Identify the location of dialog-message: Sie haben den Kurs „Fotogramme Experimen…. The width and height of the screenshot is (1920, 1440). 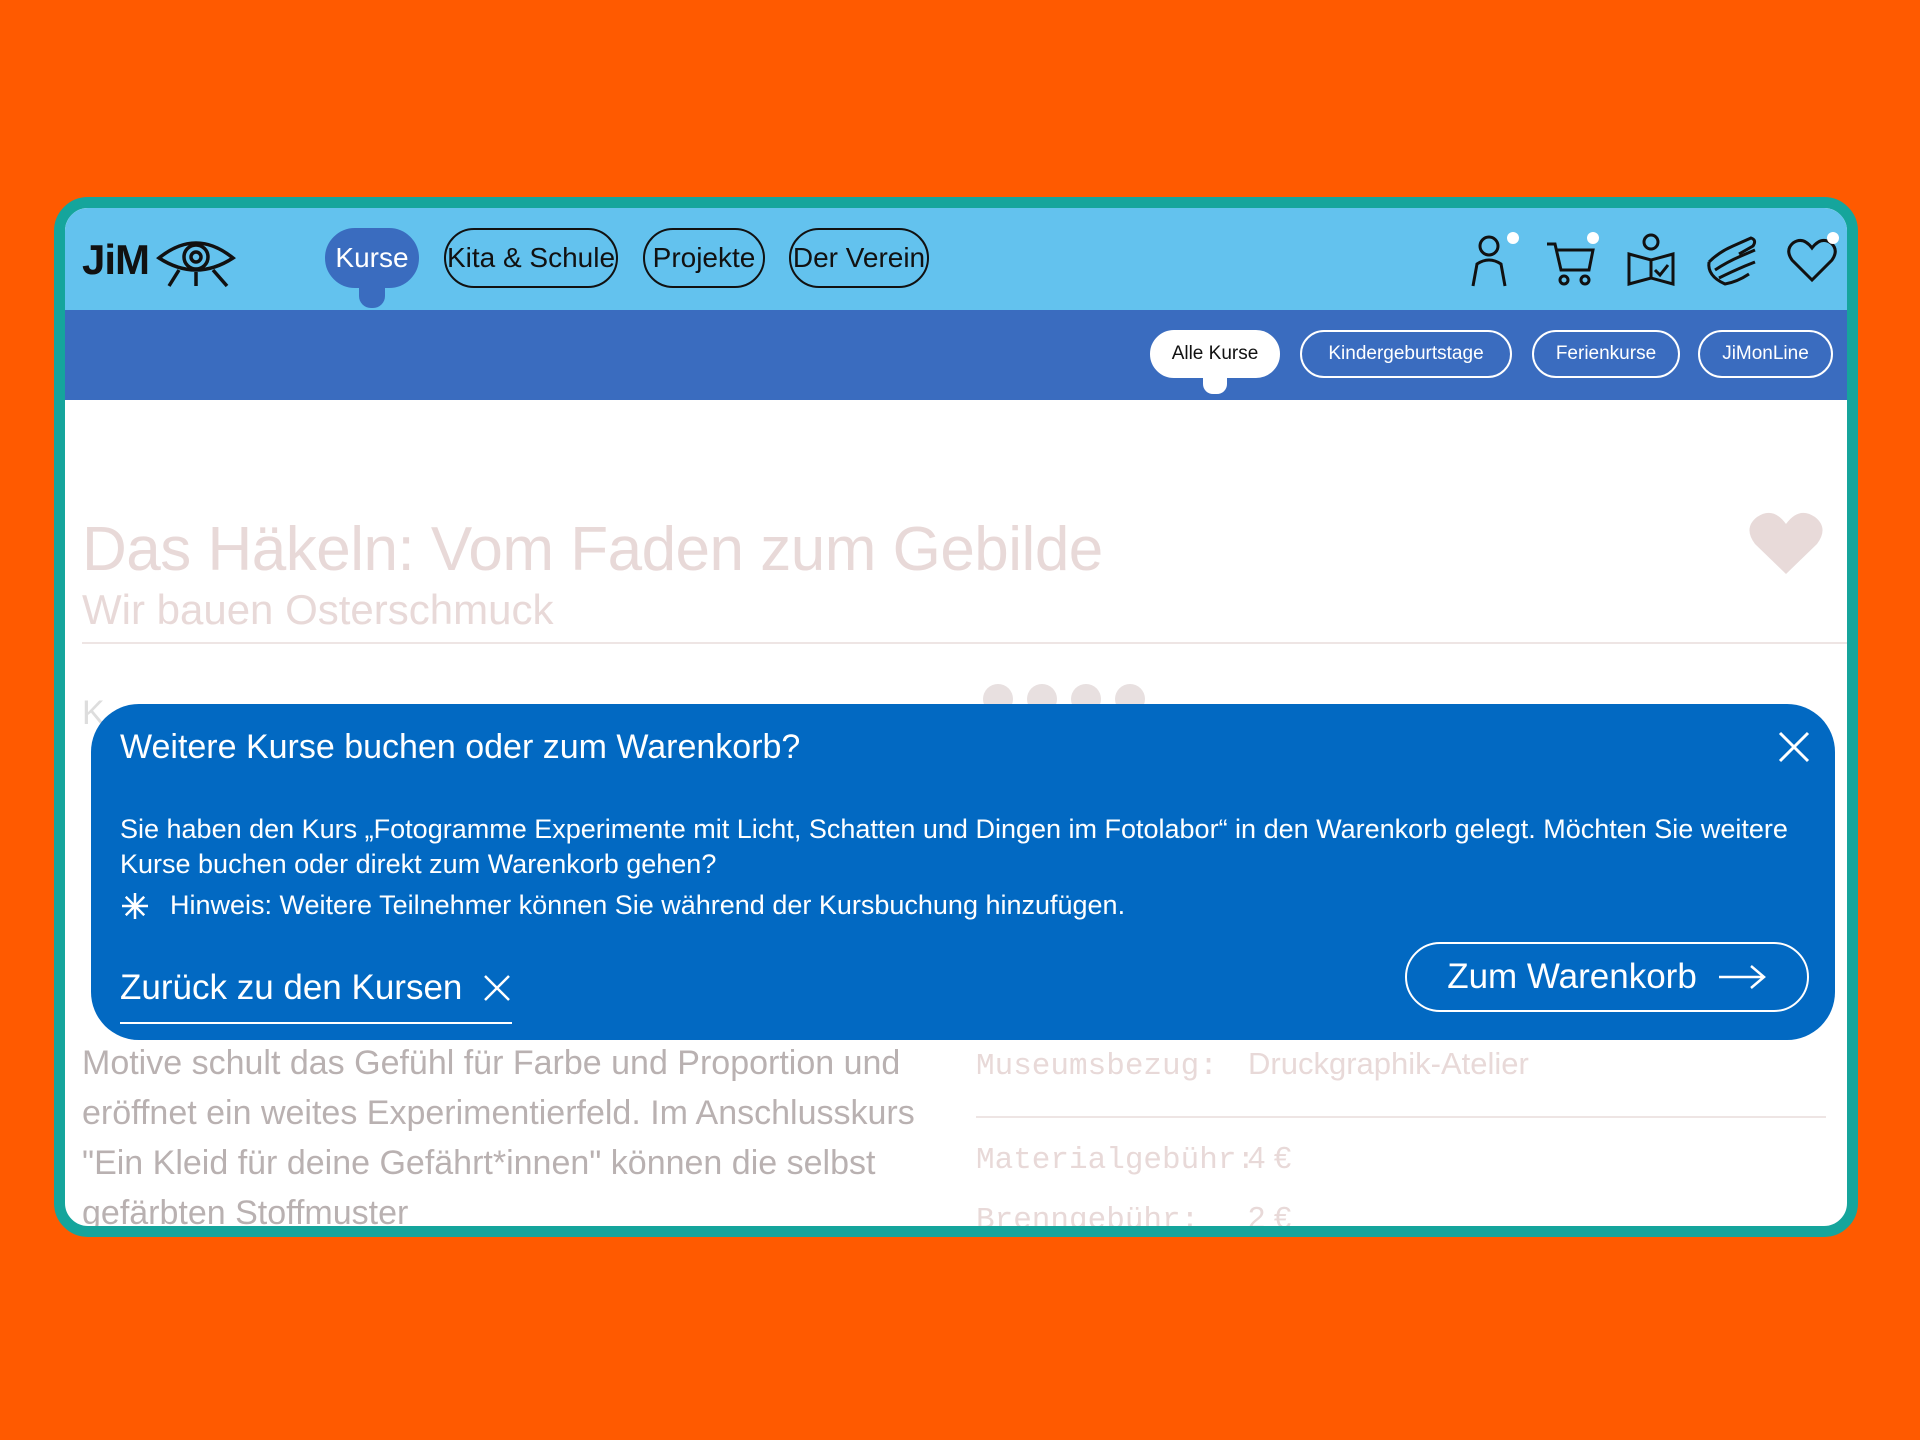
(954, 846).